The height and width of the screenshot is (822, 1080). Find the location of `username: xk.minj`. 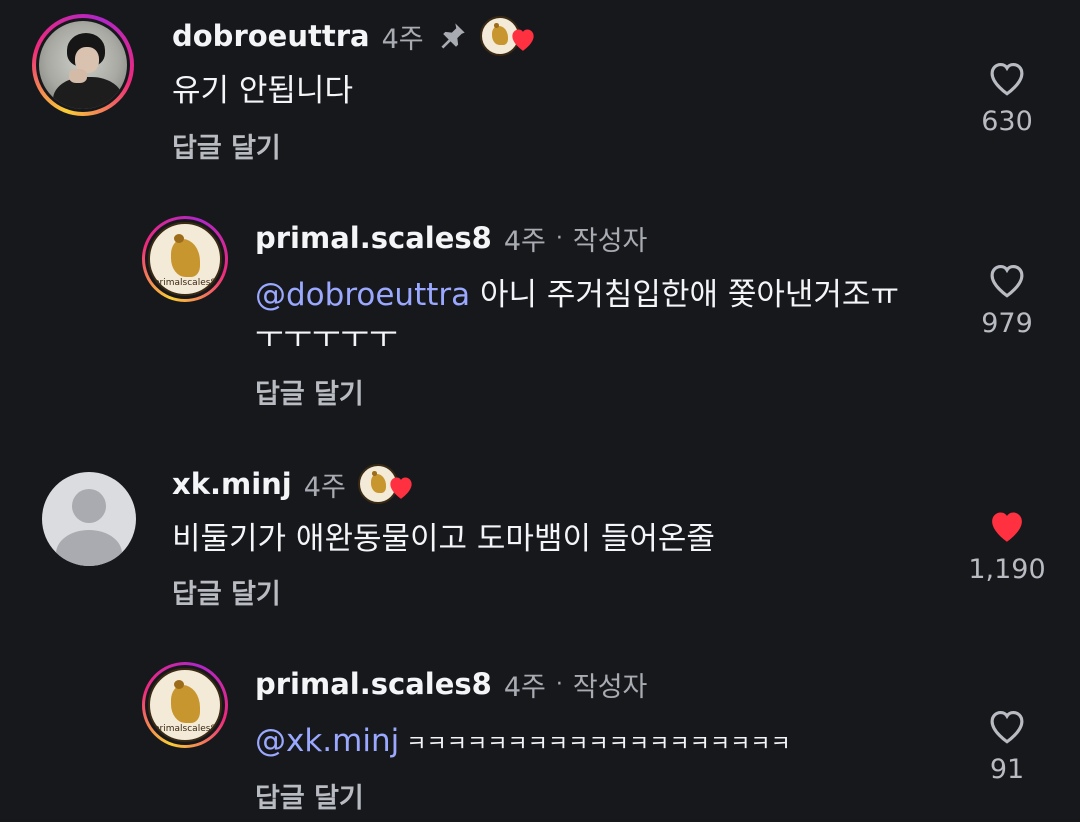

username: xk.minj is located at coordinates (232, 484).